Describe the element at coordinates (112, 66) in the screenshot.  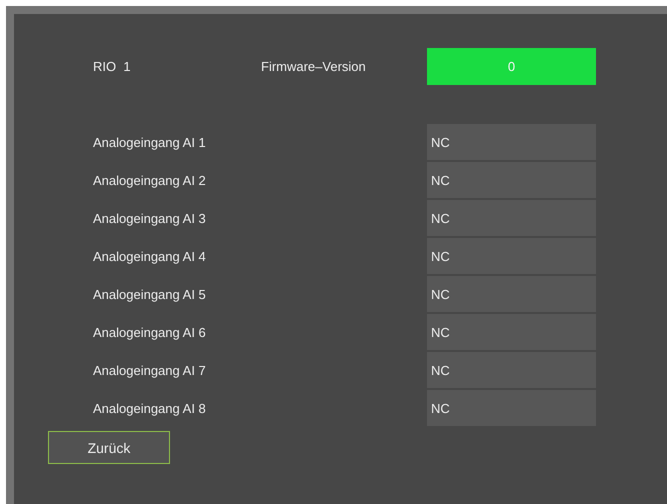
I see `device-label: RIO 1` at that location.